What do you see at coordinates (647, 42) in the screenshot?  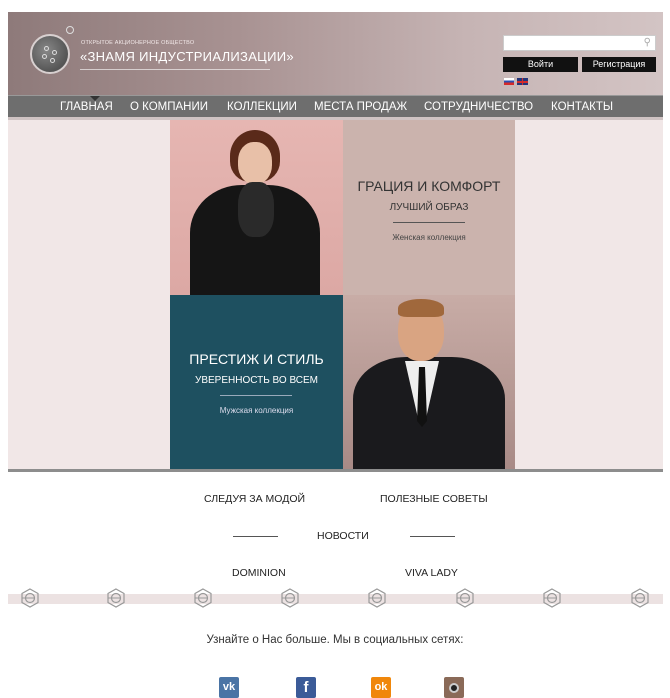 I see `search-icon: ⚲` at bounding box center [647, 42].